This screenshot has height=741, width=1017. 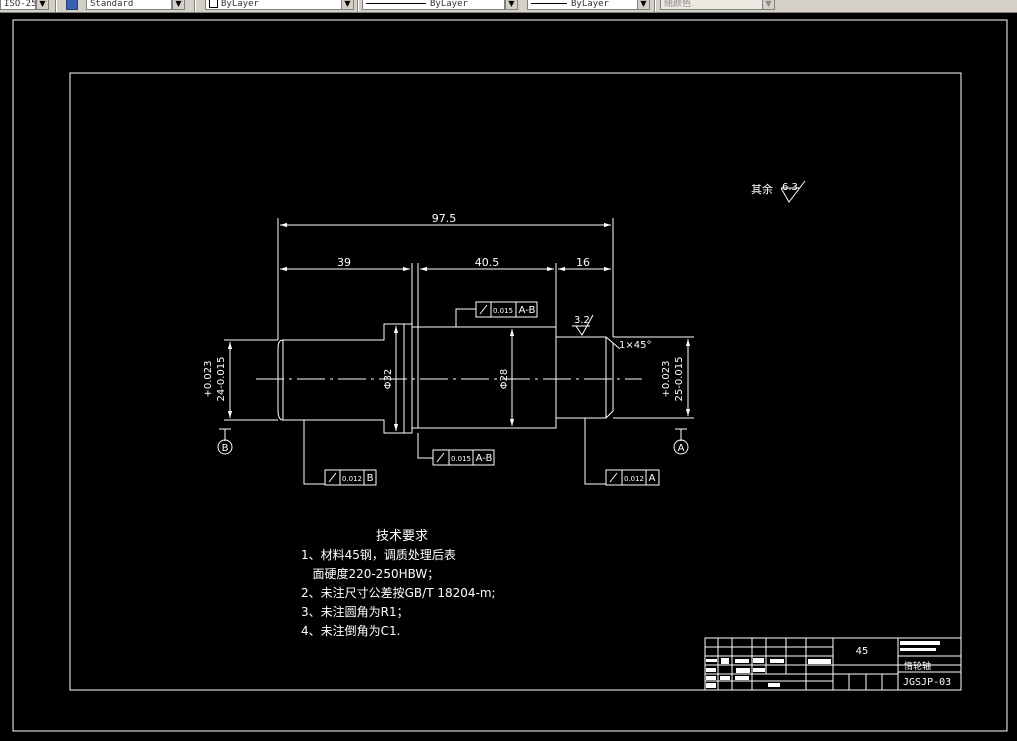 What do you see at coordinates (18, 5) in the screenshot?
I see `dimension-style-combo: ISO-25` at bounding box center [18, 5].